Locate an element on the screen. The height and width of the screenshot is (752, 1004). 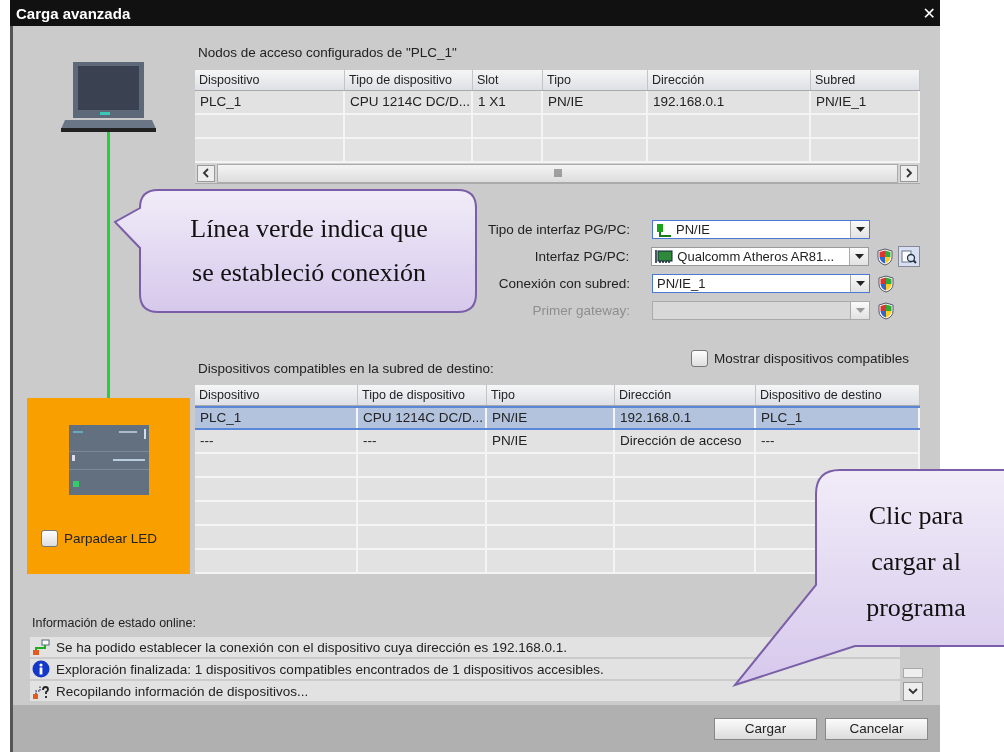
callout-text: Clic para cargar al programa is located at coordinates (916, 562).